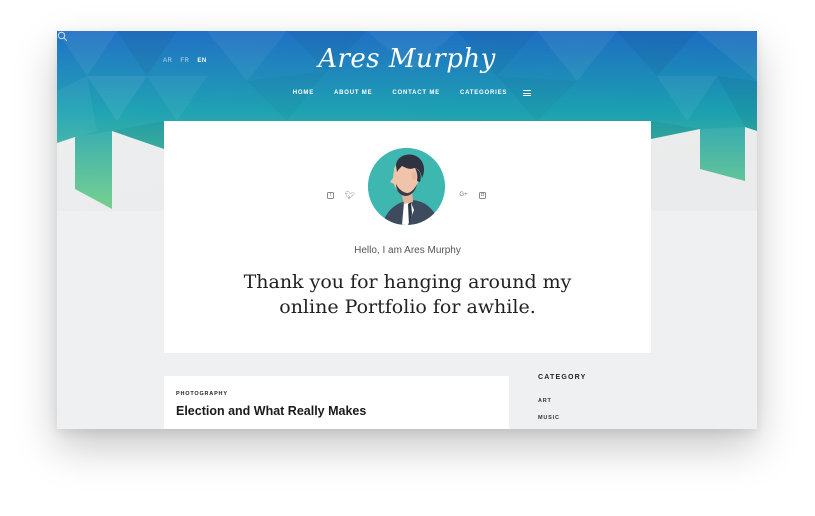 Image resolution: width=815 pixels, height=516 pixels. I want to click on nav-home: HOME, so click(303, 93).